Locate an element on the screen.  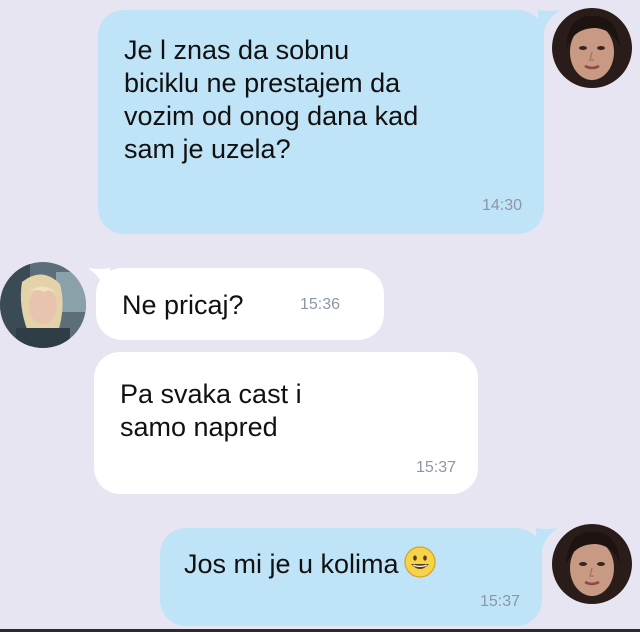
message-text: Ne pricaj? is located at coordinates (183, 305).